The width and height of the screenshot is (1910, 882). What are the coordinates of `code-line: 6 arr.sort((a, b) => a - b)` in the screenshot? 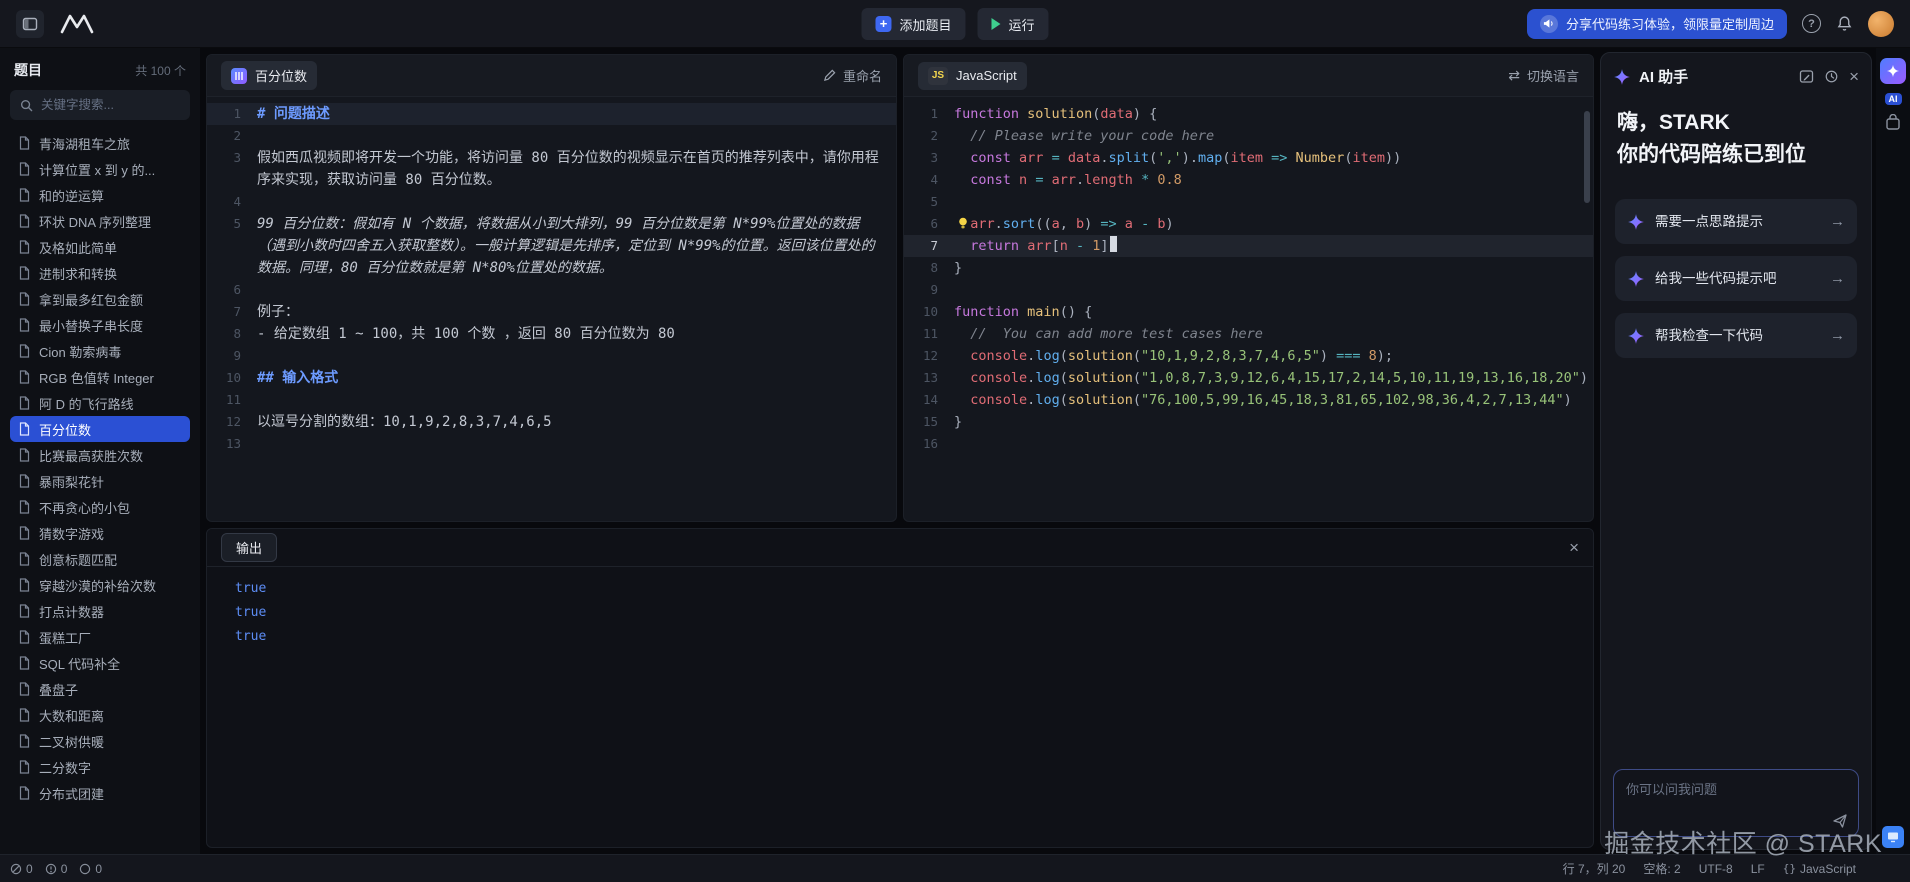 It's located at (1248, 224).